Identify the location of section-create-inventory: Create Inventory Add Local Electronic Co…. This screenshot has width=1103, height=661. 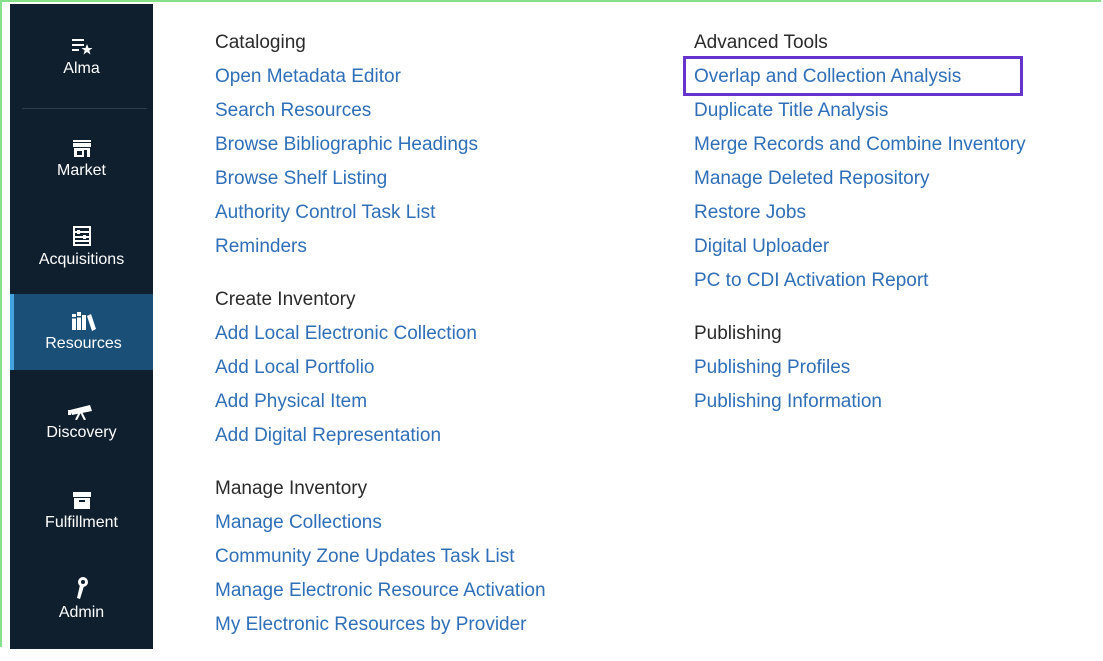
(380, 368).